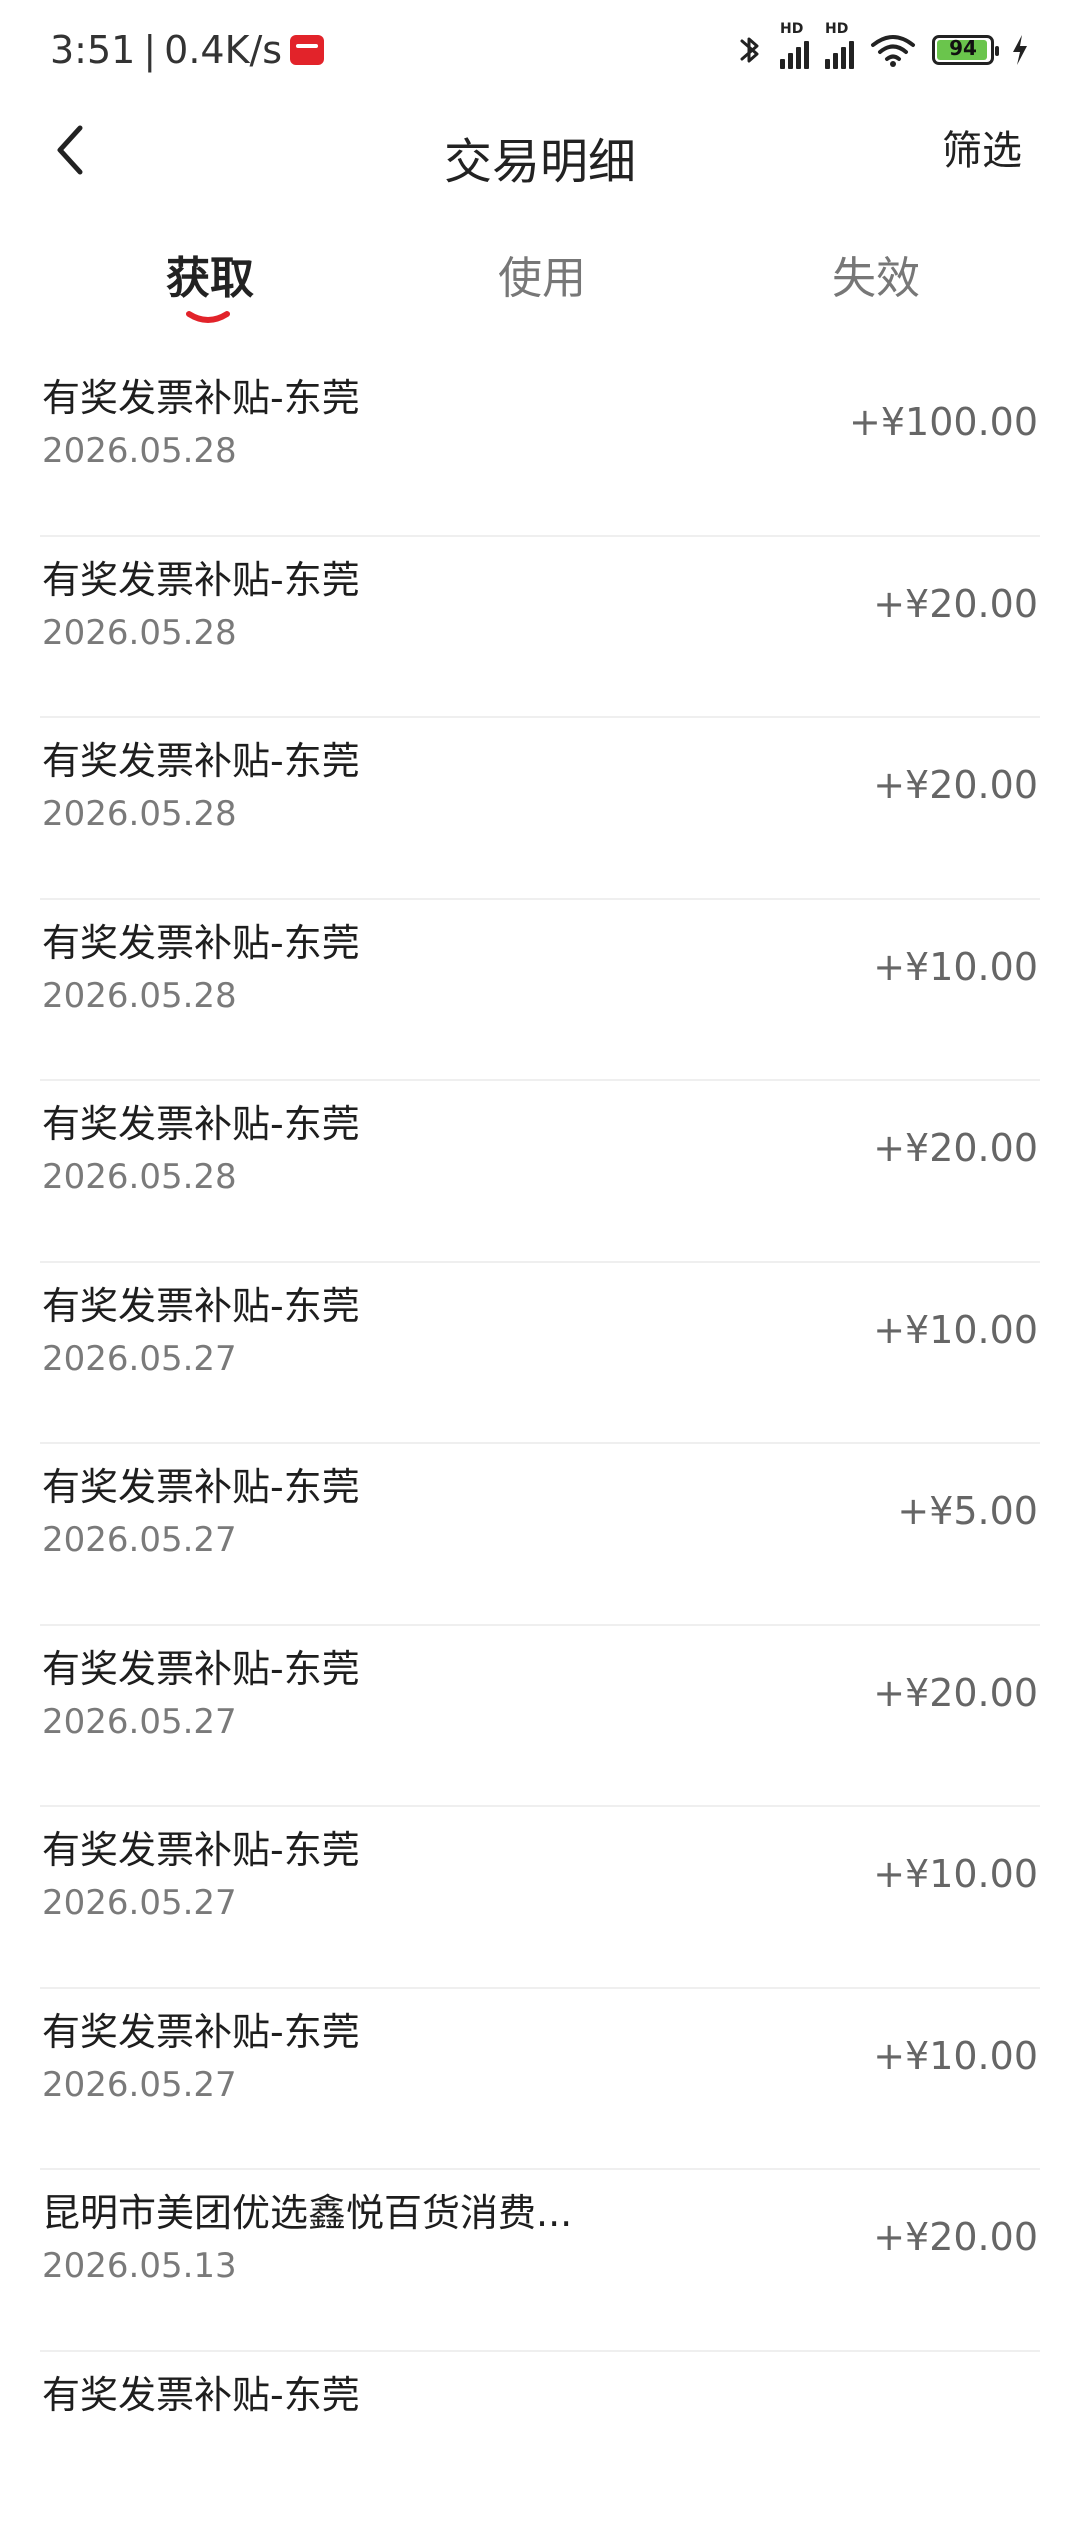  I want to click on wifi-icon, so click(893, 50).